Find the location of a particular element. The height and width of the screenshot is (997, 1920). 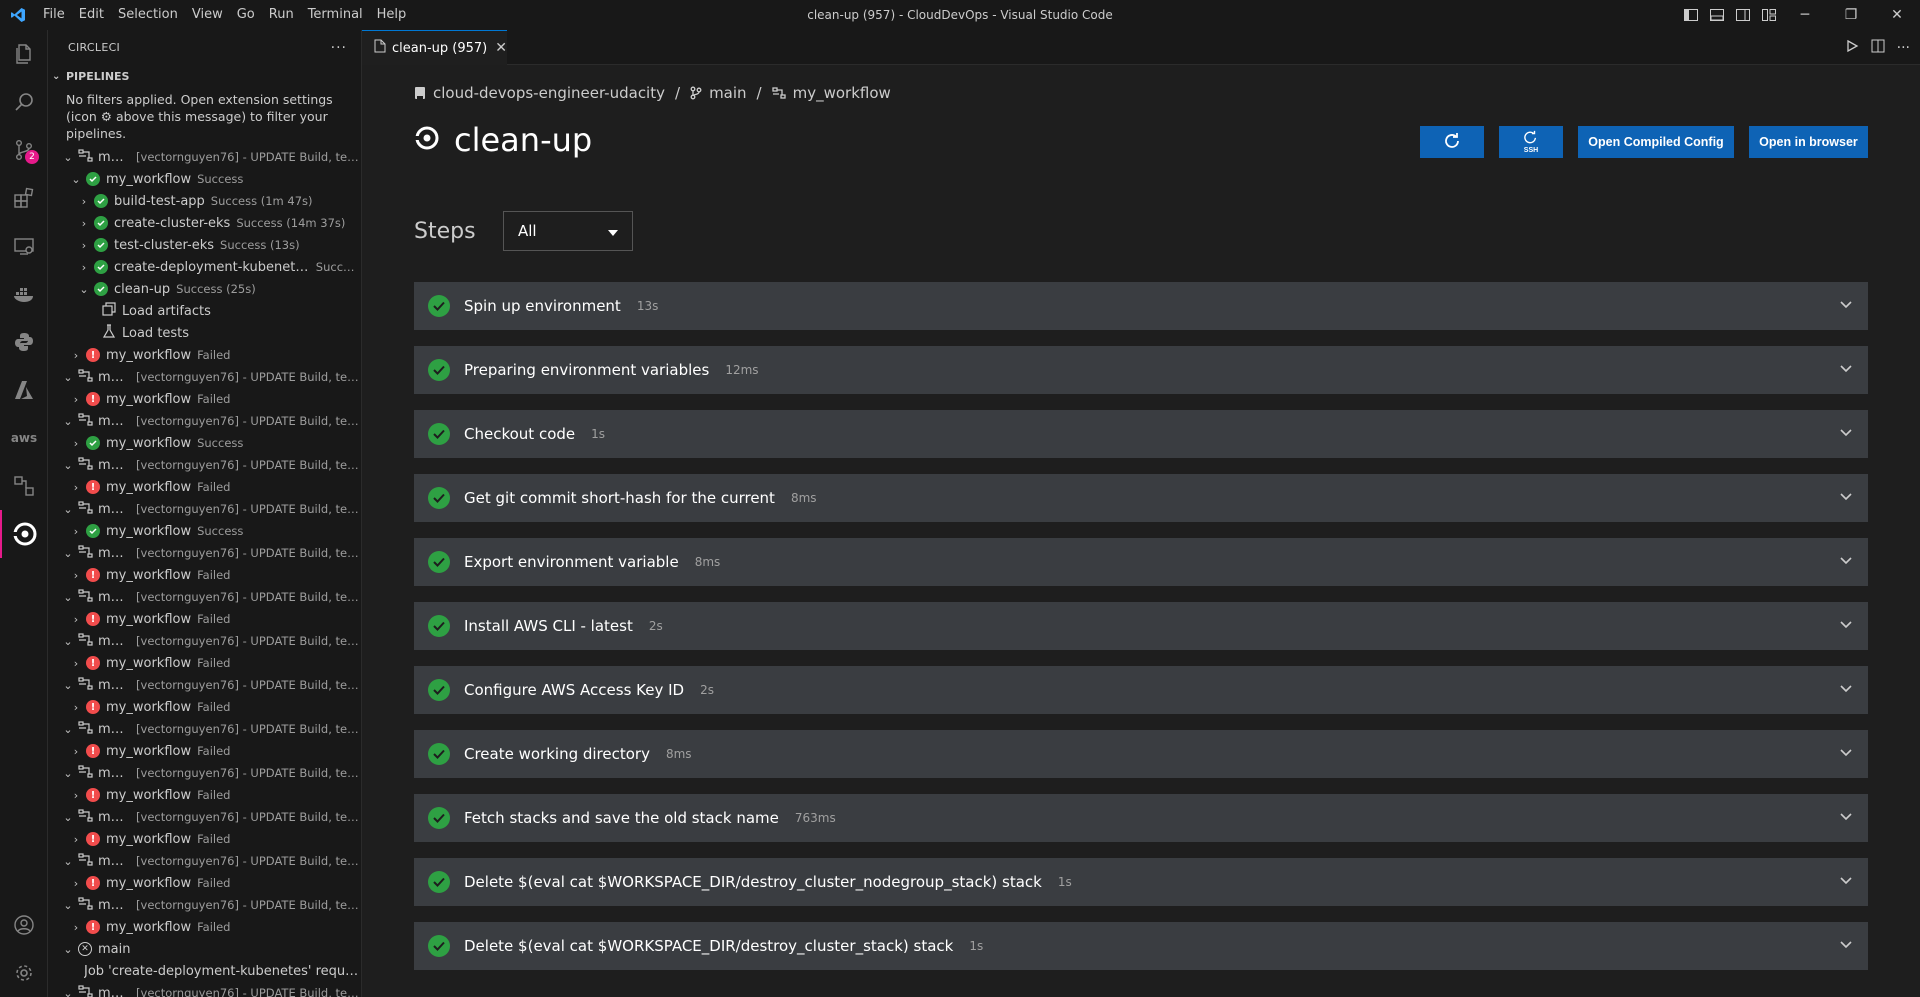

source-control-icon: 2 is located at coordinates (24, 150).